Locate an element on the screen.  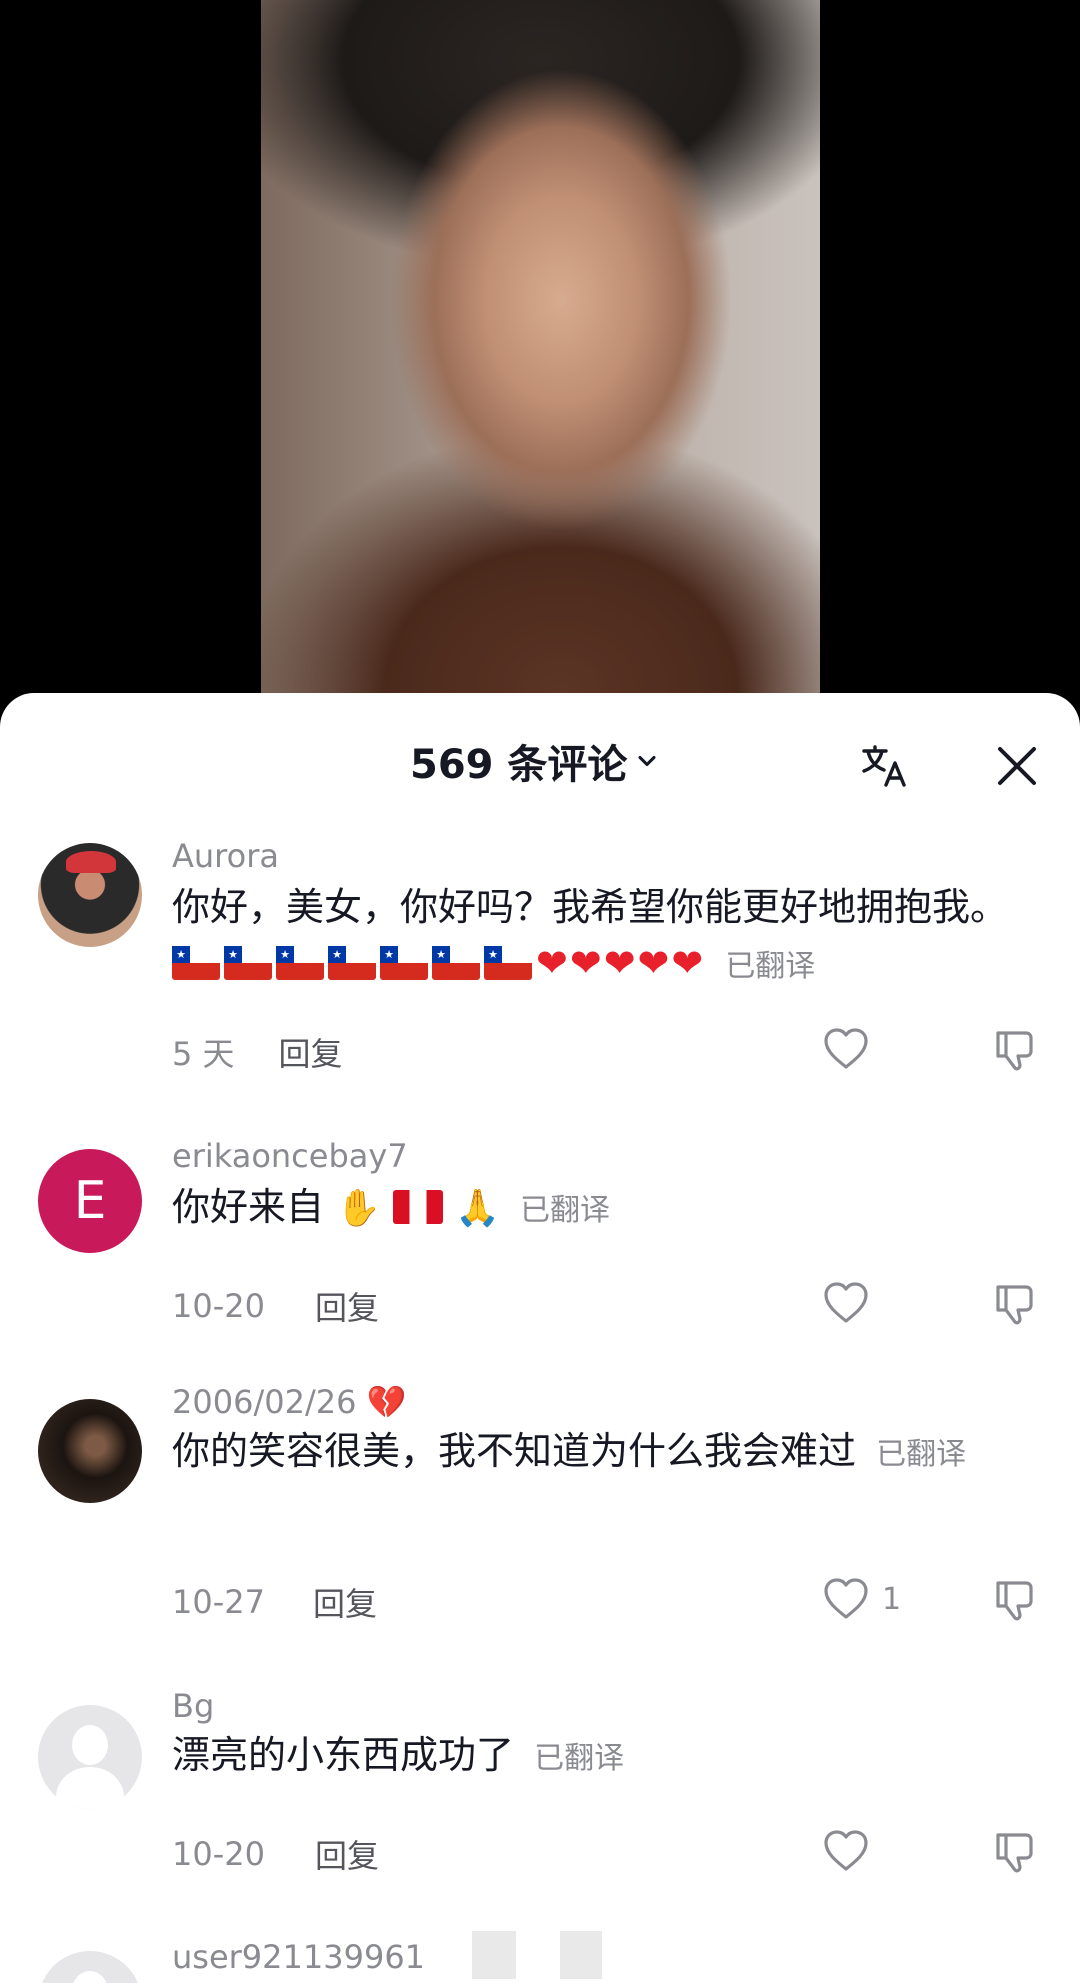
like-count: 1 is located at coordinates (892, 1599).